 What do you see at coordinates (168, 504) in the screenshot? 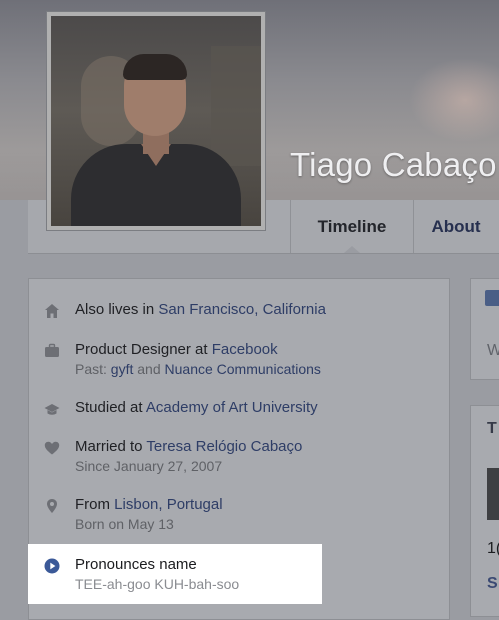
I see `hometown-link: Lisbon, Portugal` at bounding box center [168, 504].